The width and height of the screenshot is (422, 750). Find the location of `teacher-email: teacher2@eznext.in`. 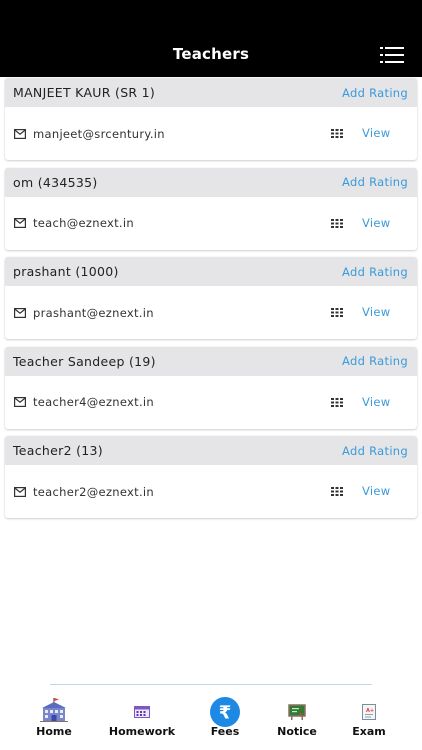

teacher-email: teacher2@eznext.in is located at coordinates (93, 491).